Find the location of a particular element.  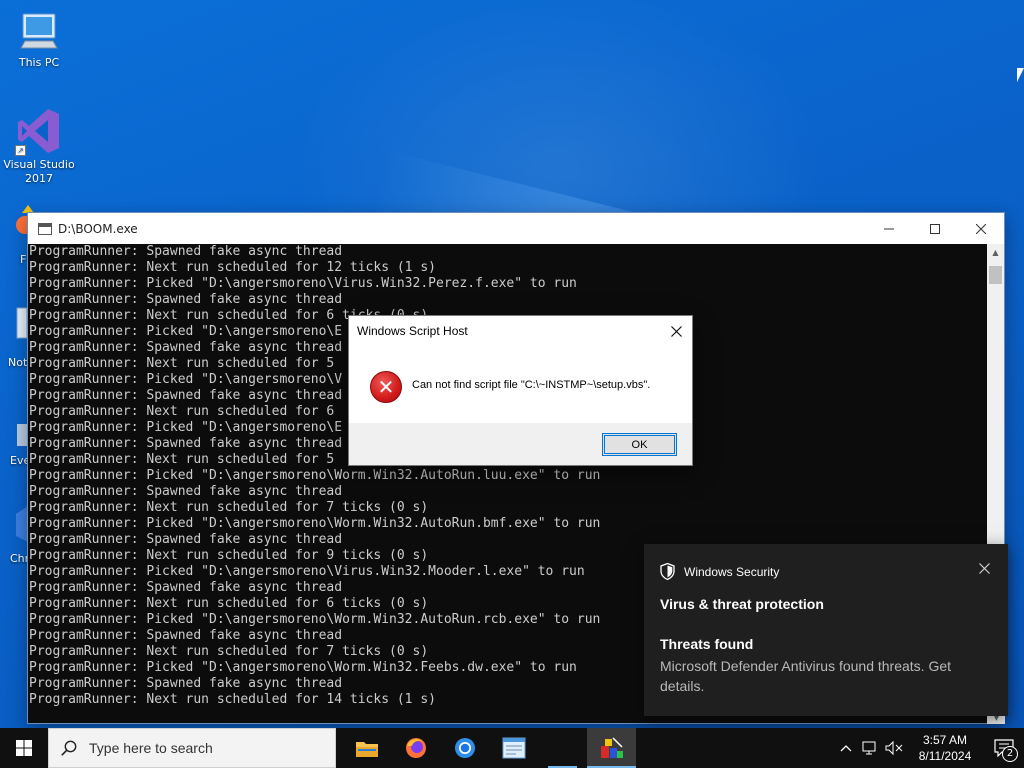

toast-app-name: Windows Security is located at coordinates (732, 571).